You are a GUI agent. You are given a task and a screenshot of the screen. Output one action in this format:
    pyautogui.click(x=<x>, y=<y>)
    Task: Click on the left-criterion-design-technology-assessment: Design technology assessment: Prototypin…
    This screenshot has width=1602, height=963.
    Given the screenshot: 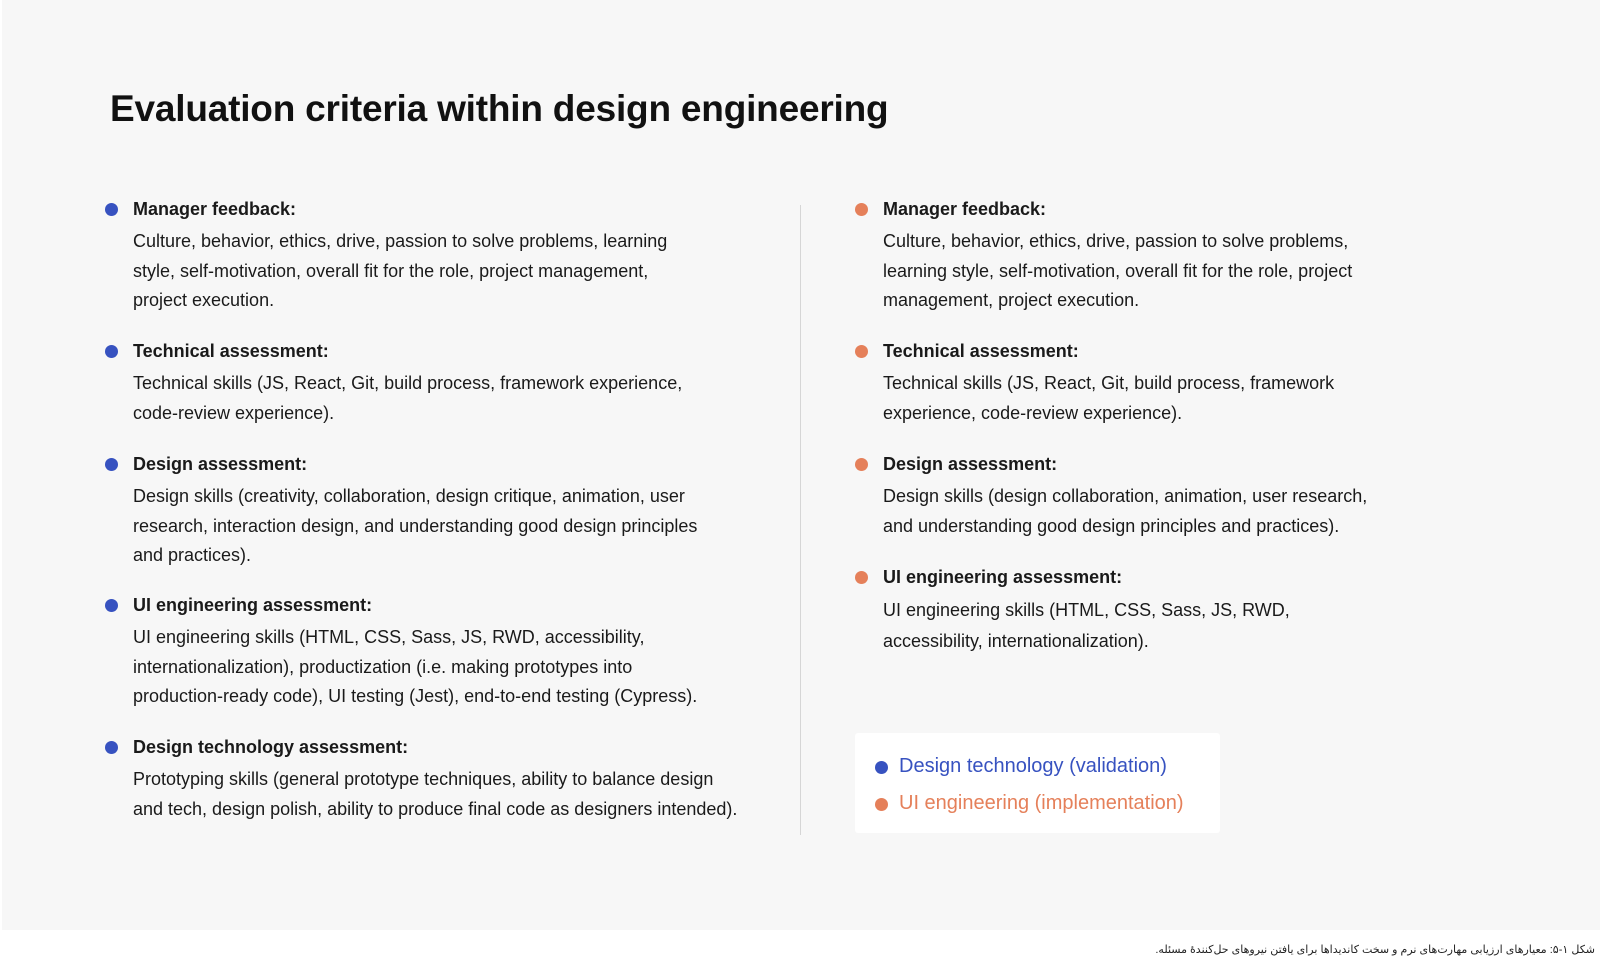 What is the action you would take?
    pyautogui.click(x=421, y=780)
    